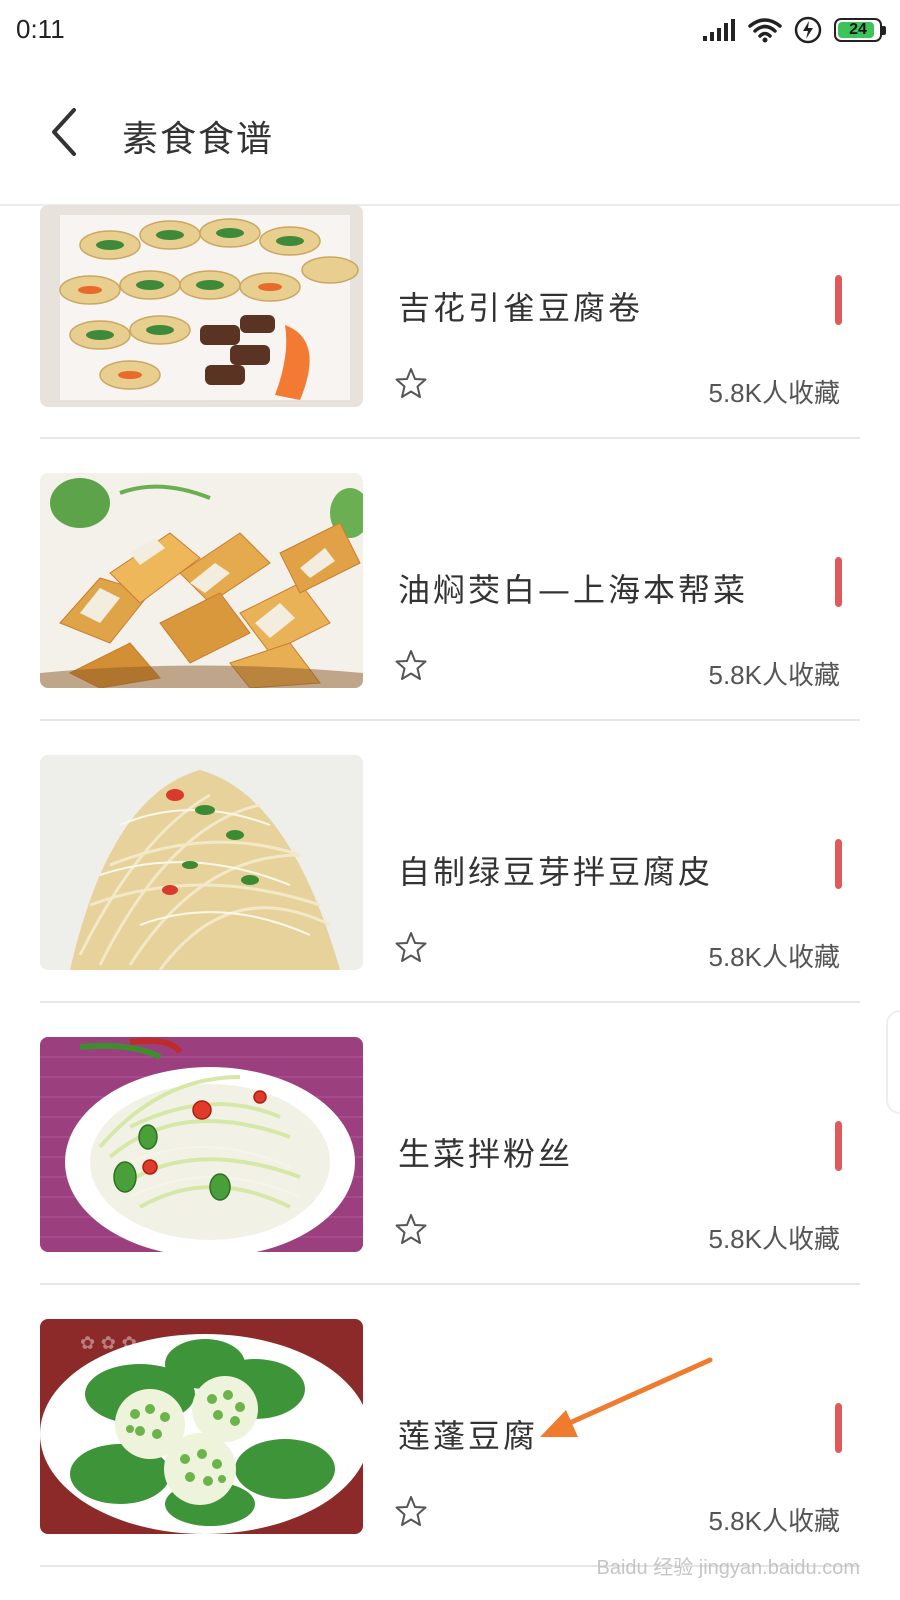 This screenshot has height=1600, width=900. I want to click on battery-icon: 24, so click(860, 30).